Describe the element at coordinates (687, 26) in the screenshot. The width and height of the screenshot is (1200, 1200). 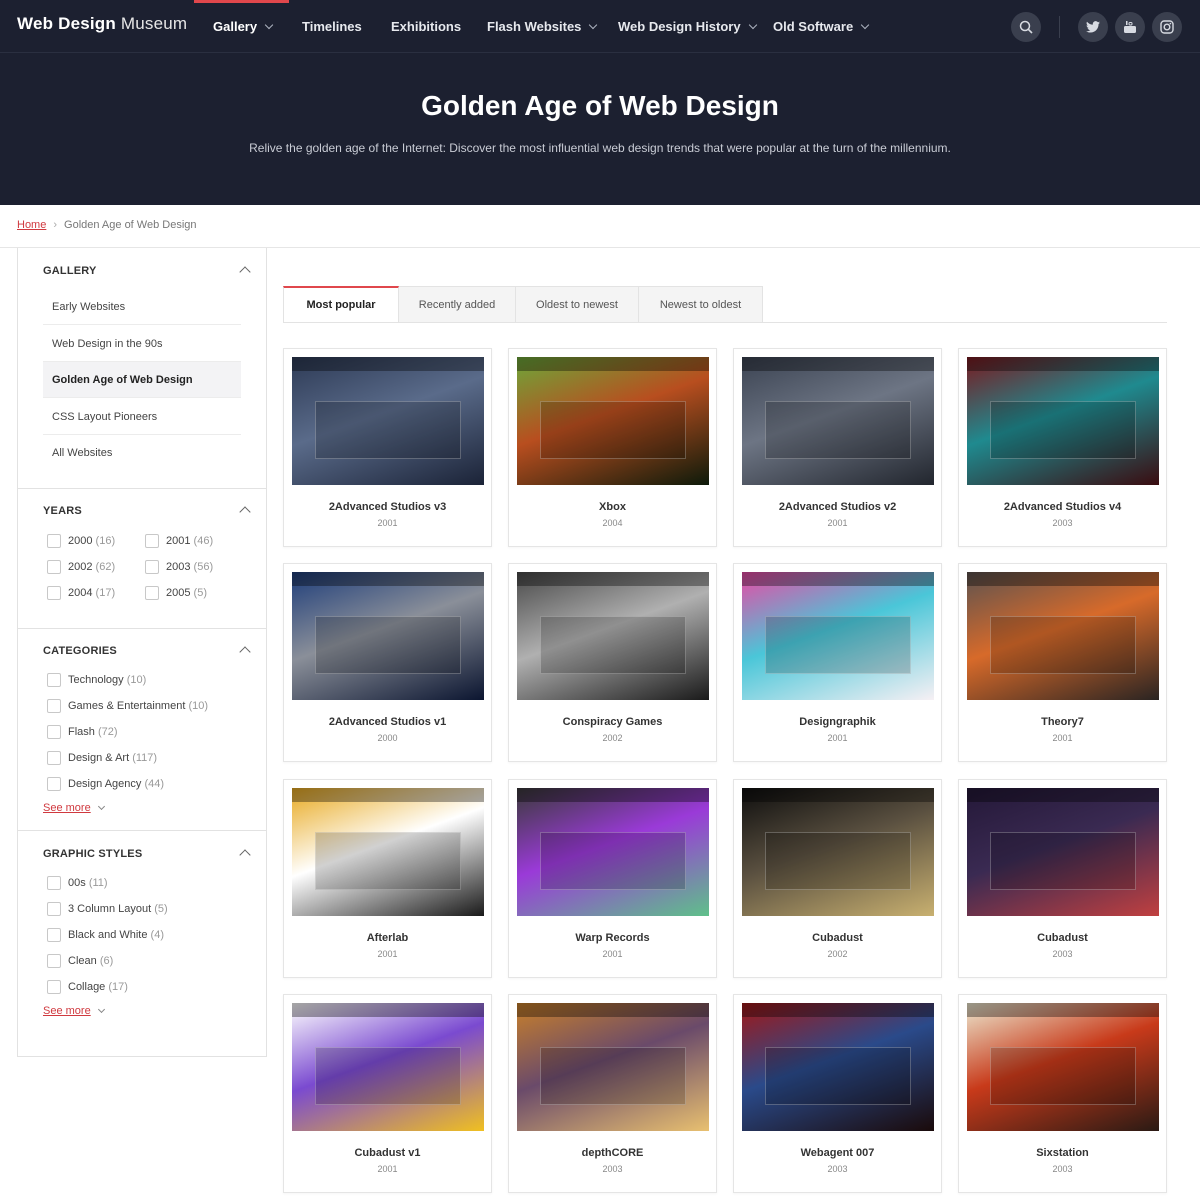
I see `nav-web-design-history: Web Design History` at that location.